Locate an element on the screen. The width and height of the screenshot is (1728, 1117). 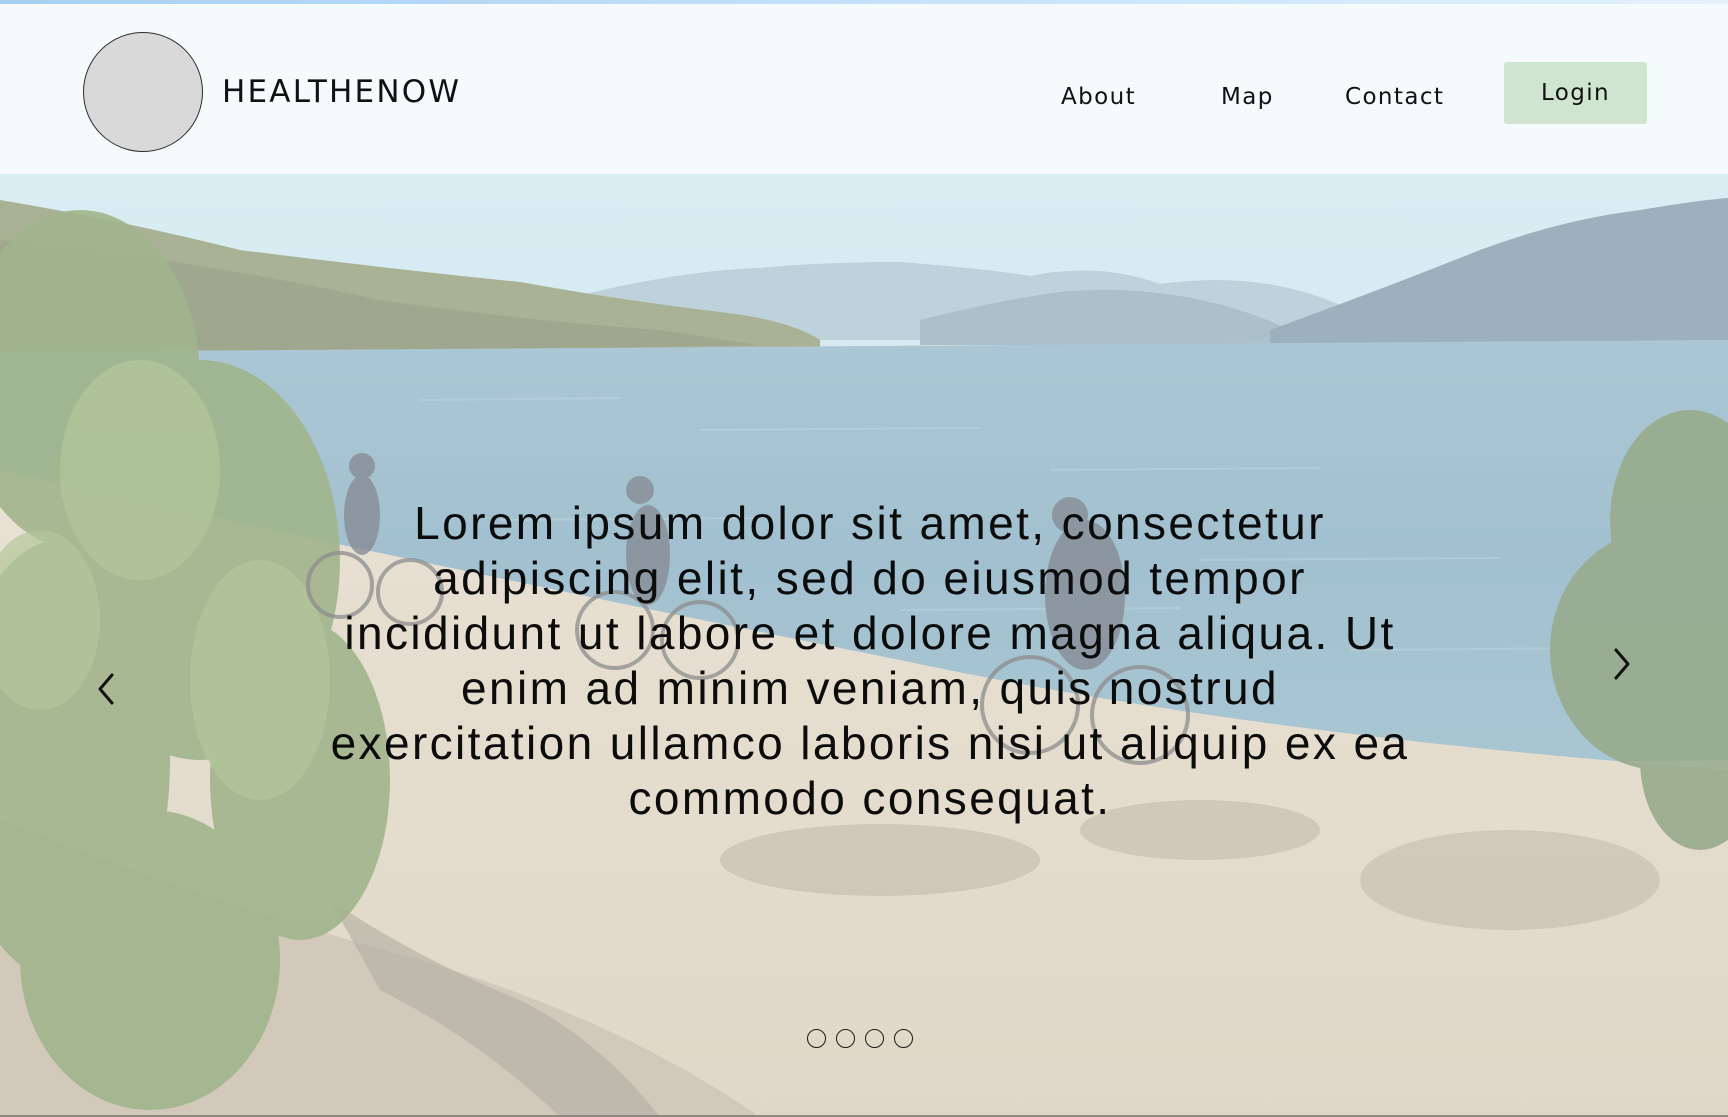
nav-about-link: About is located at coordinates (1098, 97).